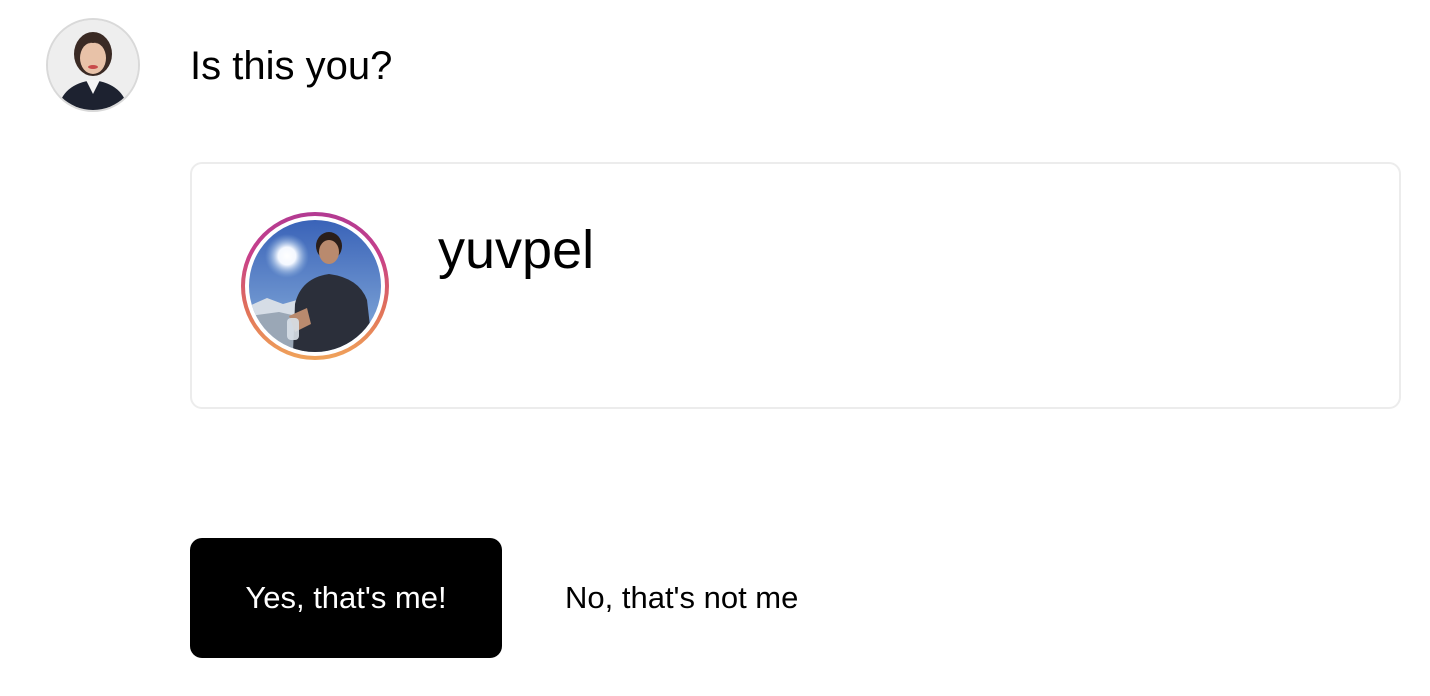 The image size is (1430, 696). I want to click on woman-portrait-image, so click(93, 65).